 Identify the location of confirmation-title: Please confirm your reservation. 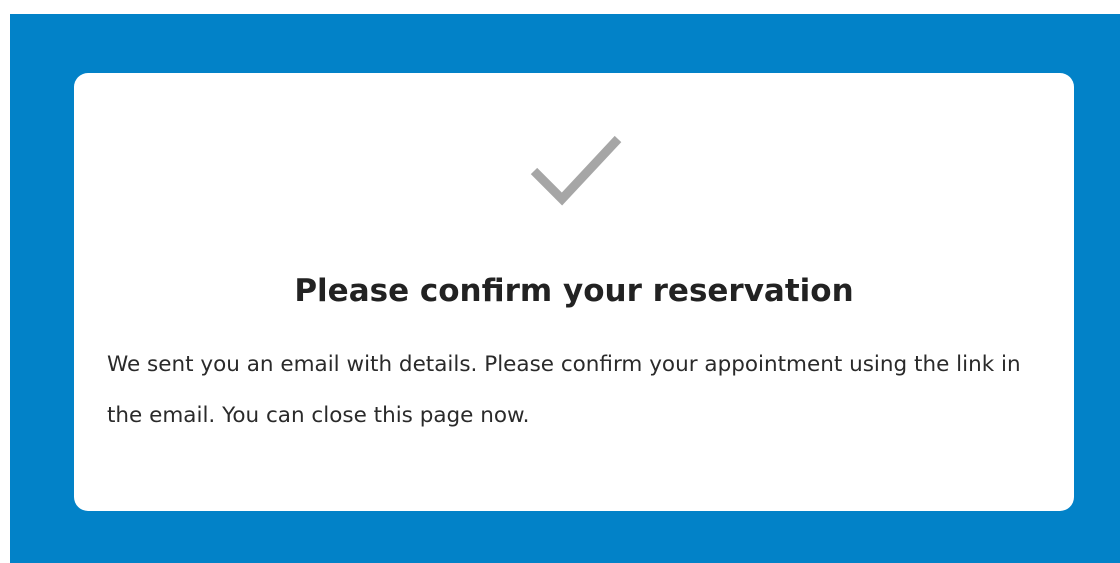
(574, 291).